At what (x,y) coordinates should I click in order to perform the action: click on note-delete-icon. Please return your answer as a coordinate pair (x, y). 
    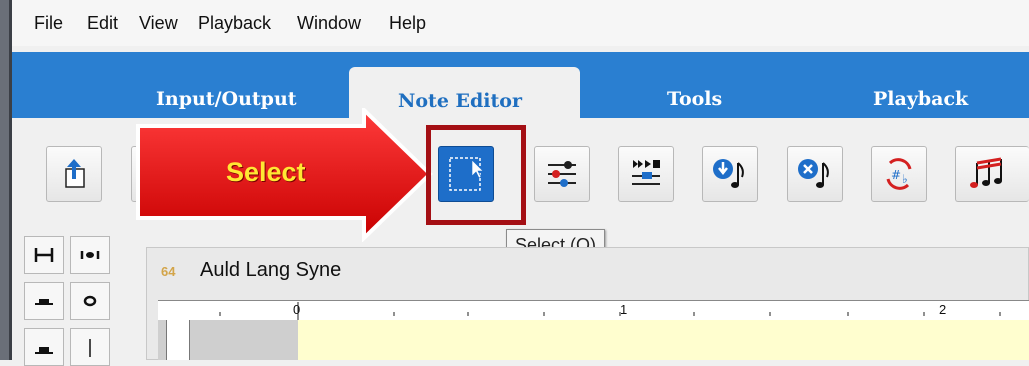
    Looking at the image, I should click on (813, 173).